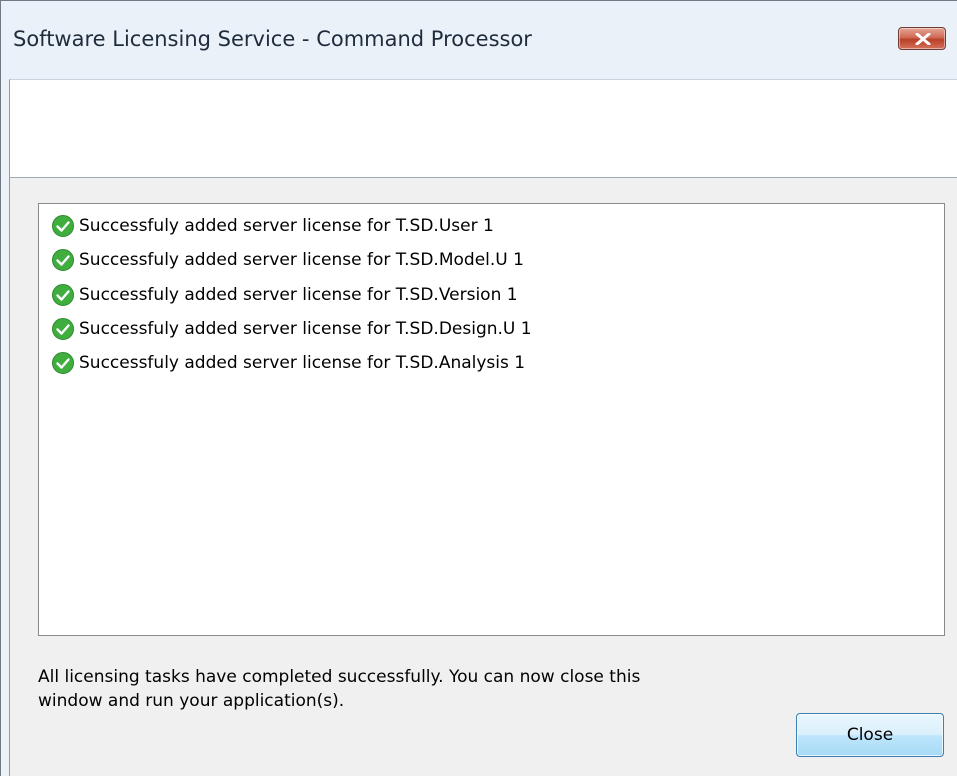 The width and height of the screenshot is (957, 776). I want to click on close-icon, so click(923, 39).